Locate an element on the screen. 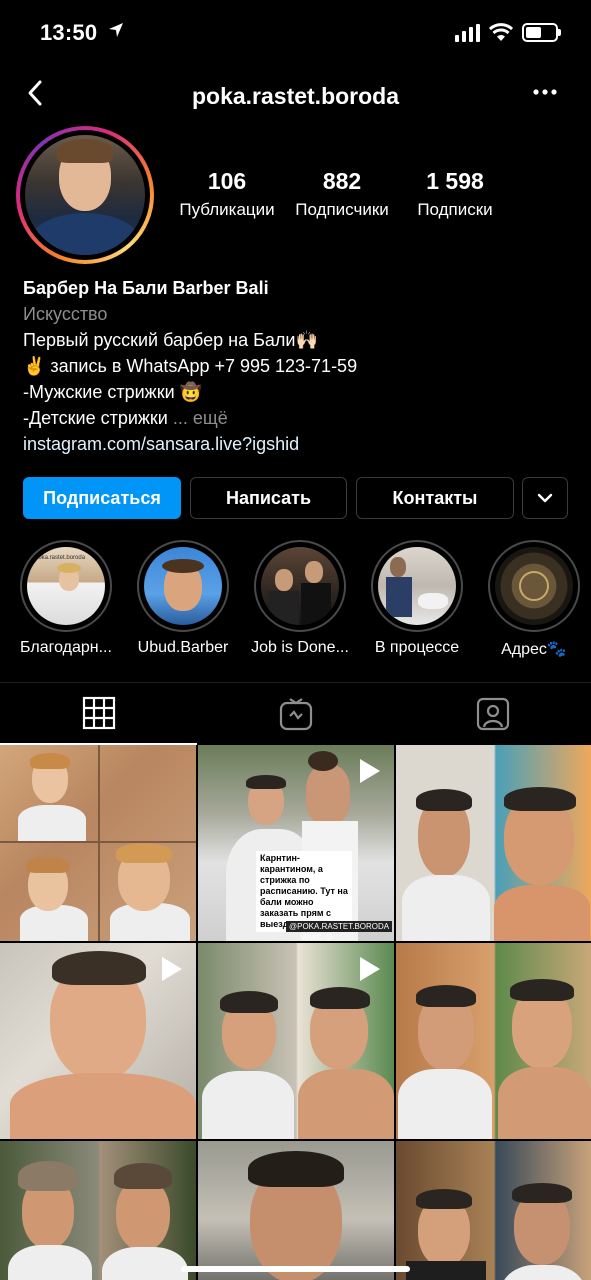 The height and width of the screenshot is (1280, 591). story-sign: МАКС 😉 is located at coordinates (316, 937).